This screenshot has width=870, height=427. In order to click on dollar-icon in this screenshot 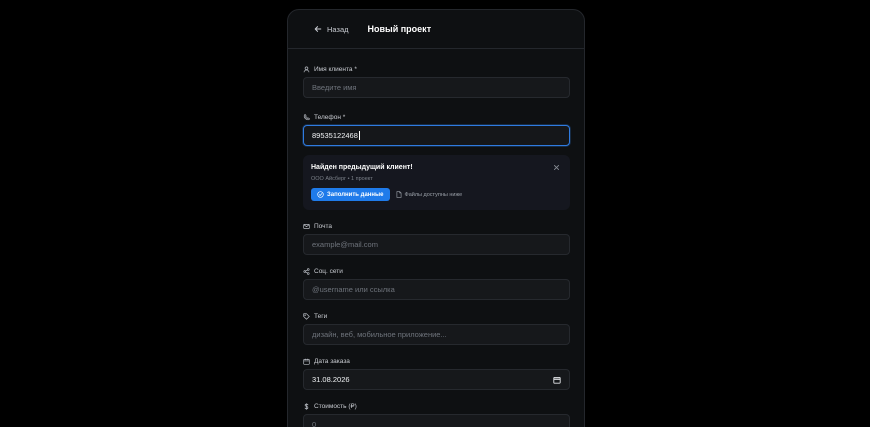, I will do `click(306, 406)`.